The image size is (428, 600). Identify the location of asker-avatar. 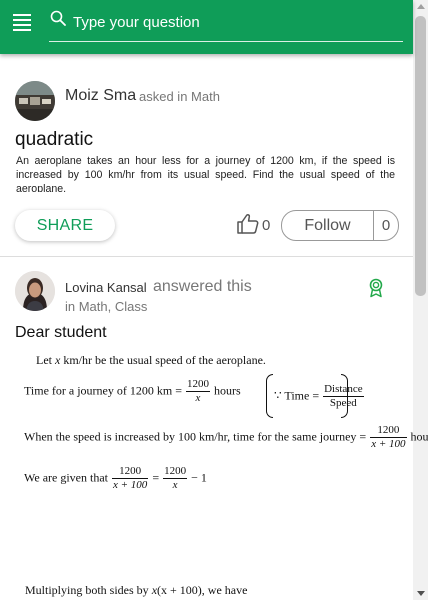
(35, 101).